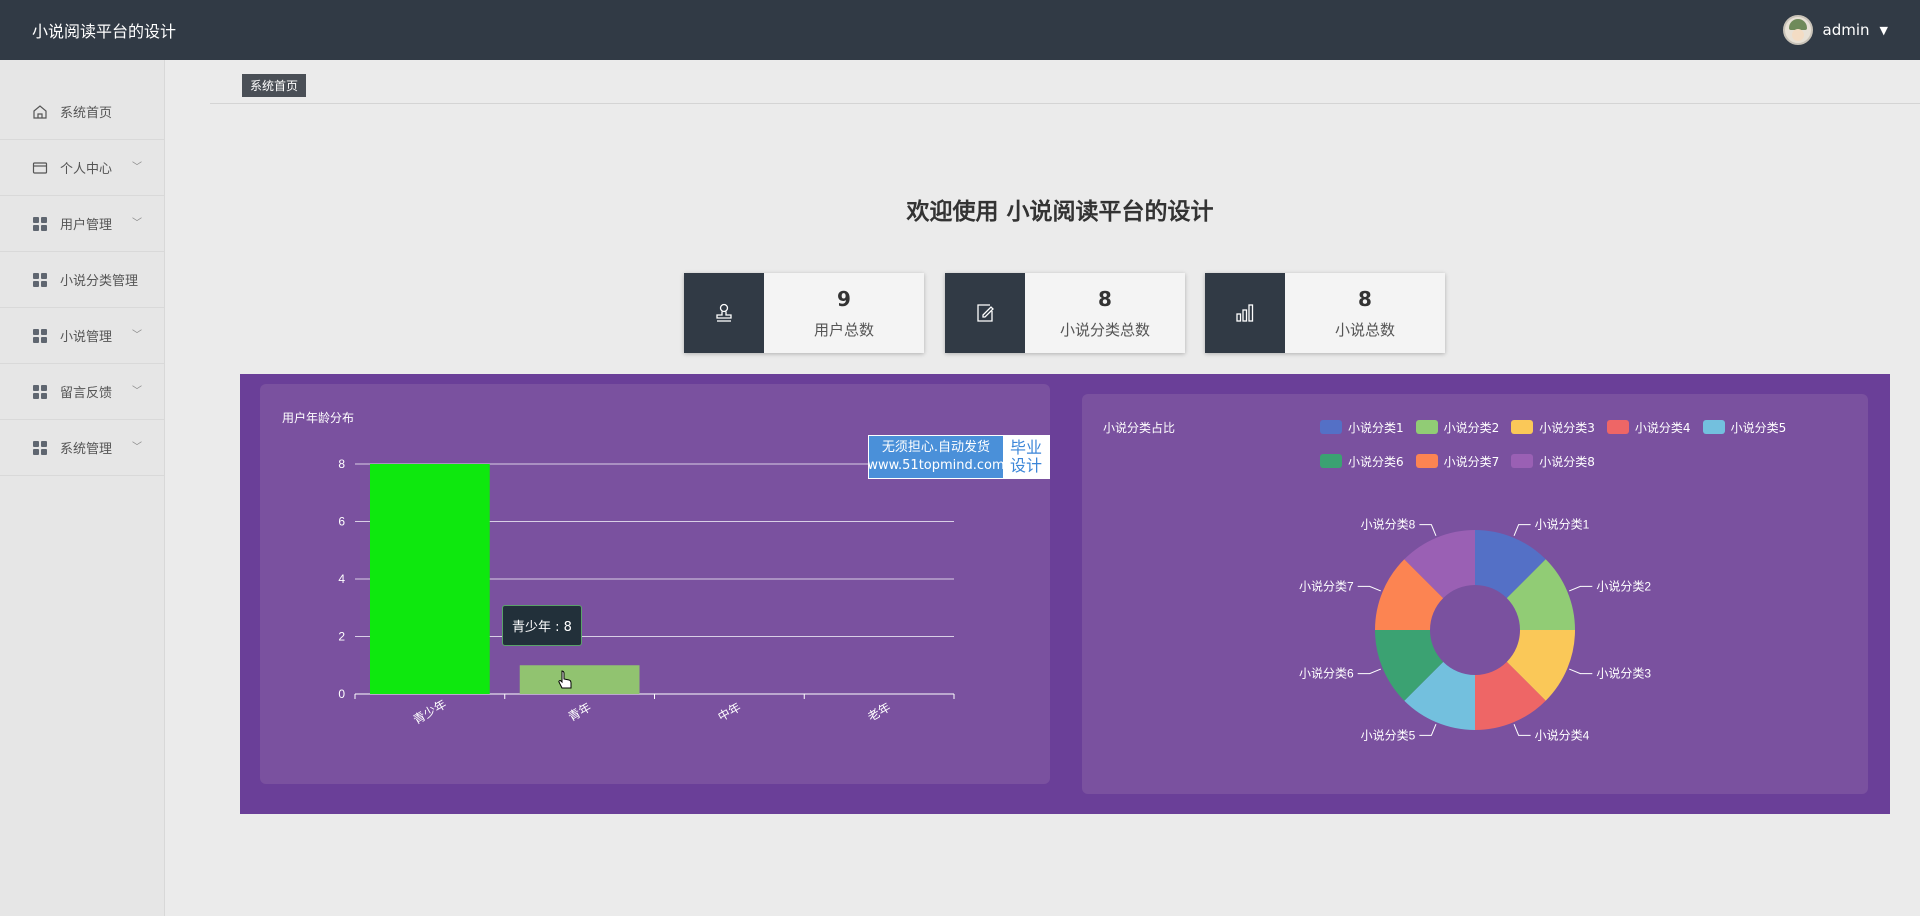 The height and width of the screenshot is (916, 1920). What do you see at coordinates (542, 625) in the screenshot?
I see `chart-tooltip: 青少年 : 8` at bounding box center [542, 625].